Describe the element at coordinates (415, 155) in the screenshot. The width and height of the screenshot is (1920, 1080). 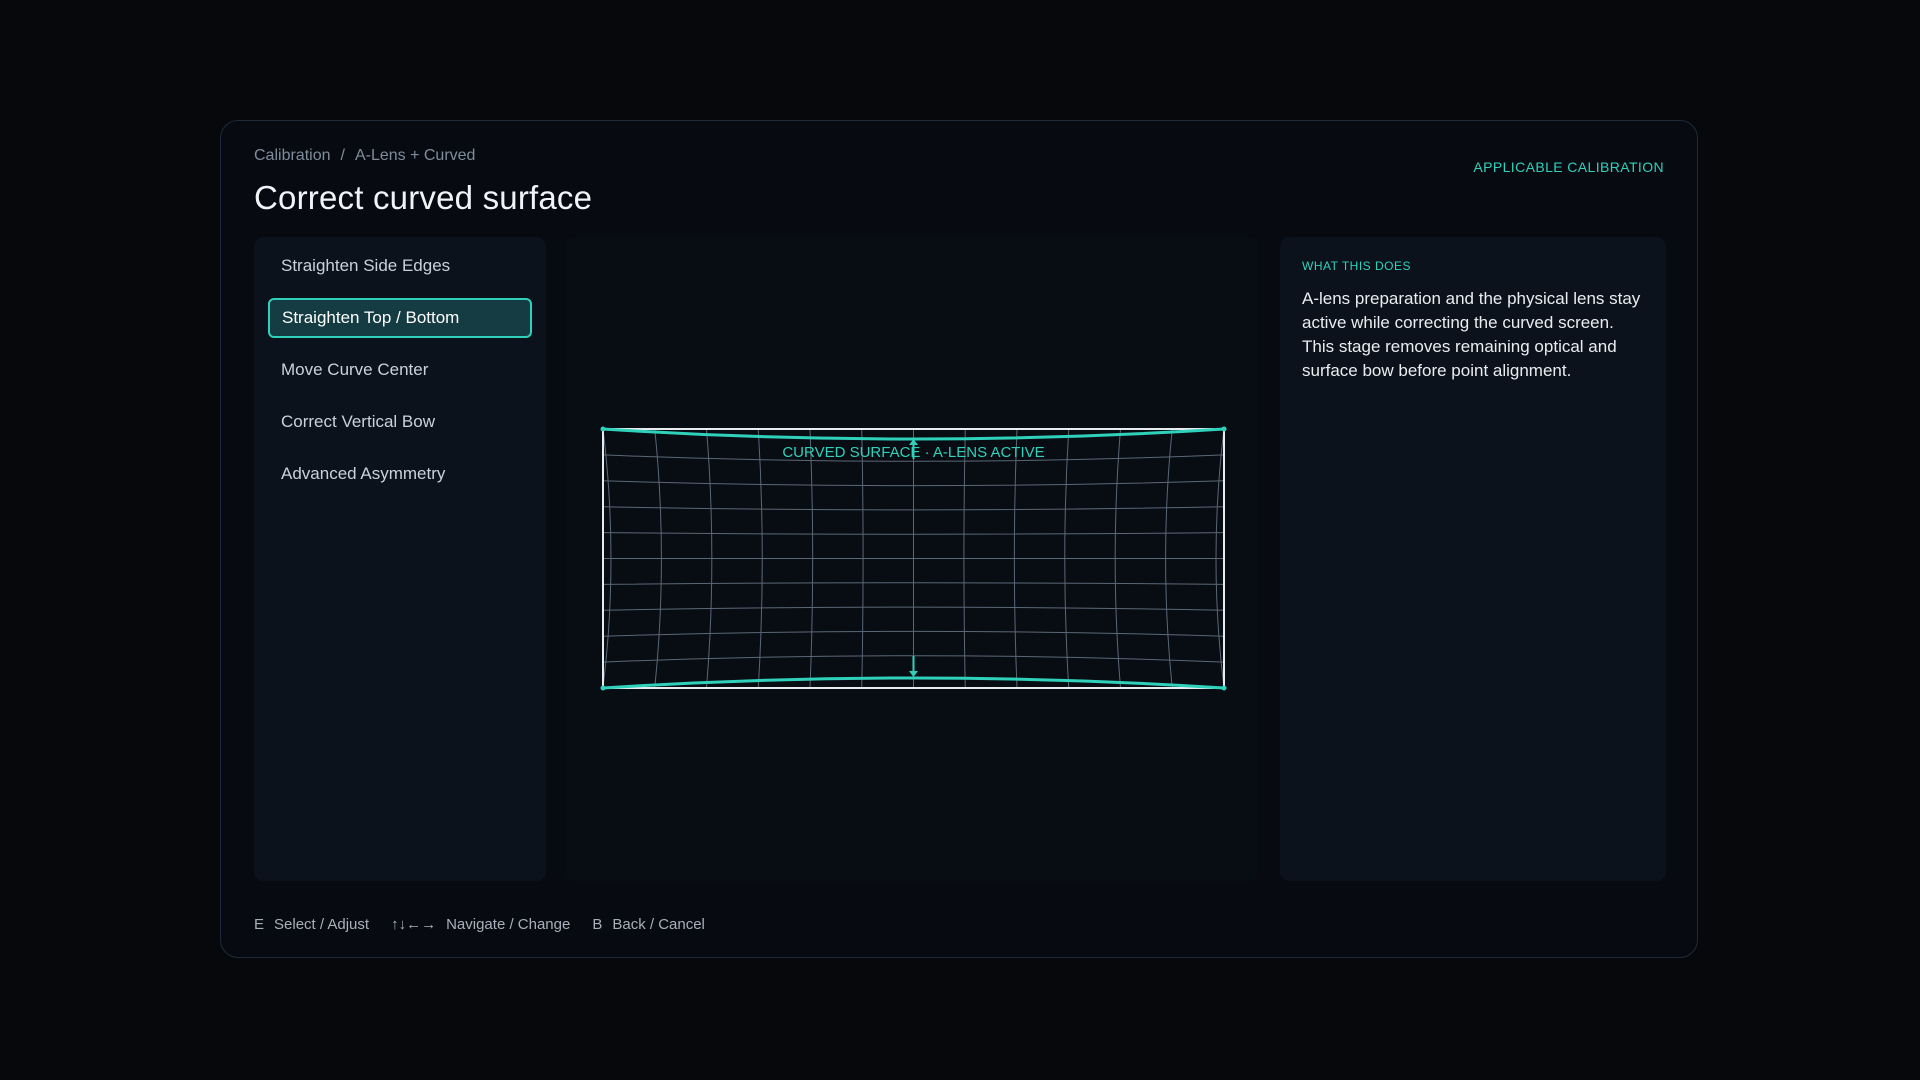
I see `breadcrumb-item-current: A-Lens + Curved` at that location.